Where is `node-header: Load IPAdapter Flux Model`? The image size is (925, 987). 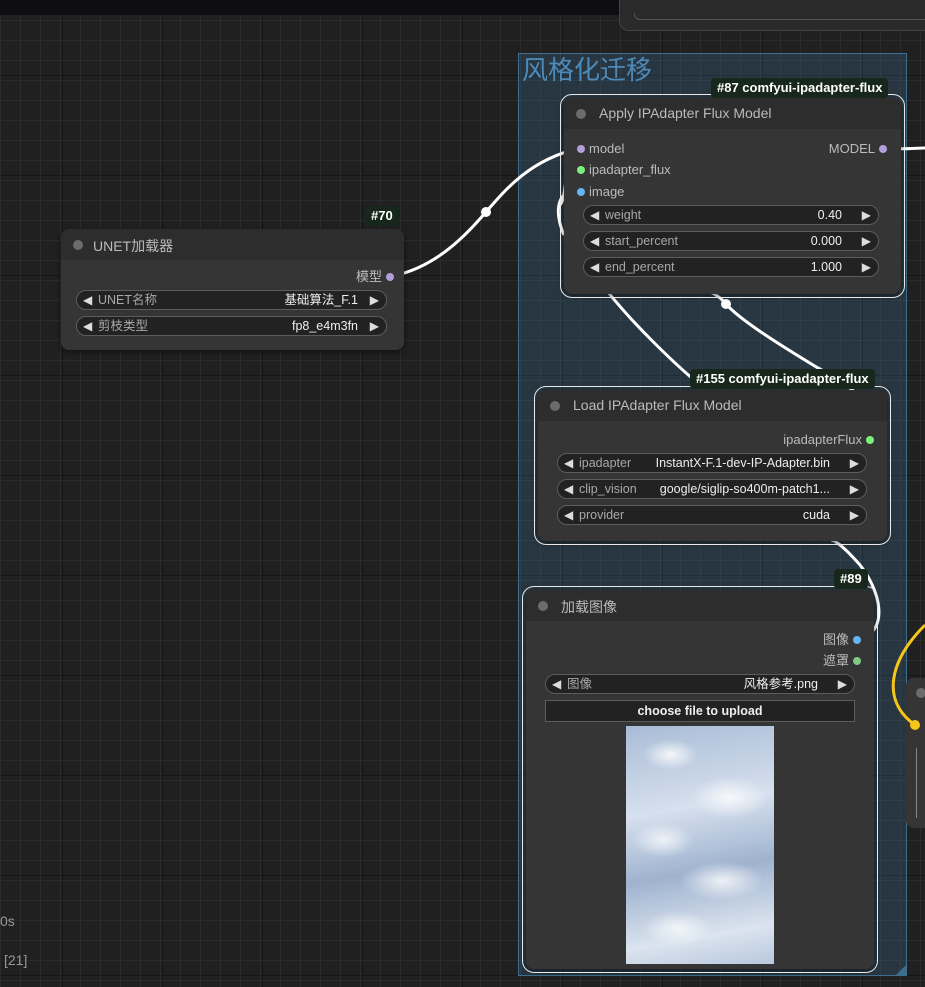
node-header: Load IPAdapter Flux Model is located at coordinates (712, 405).